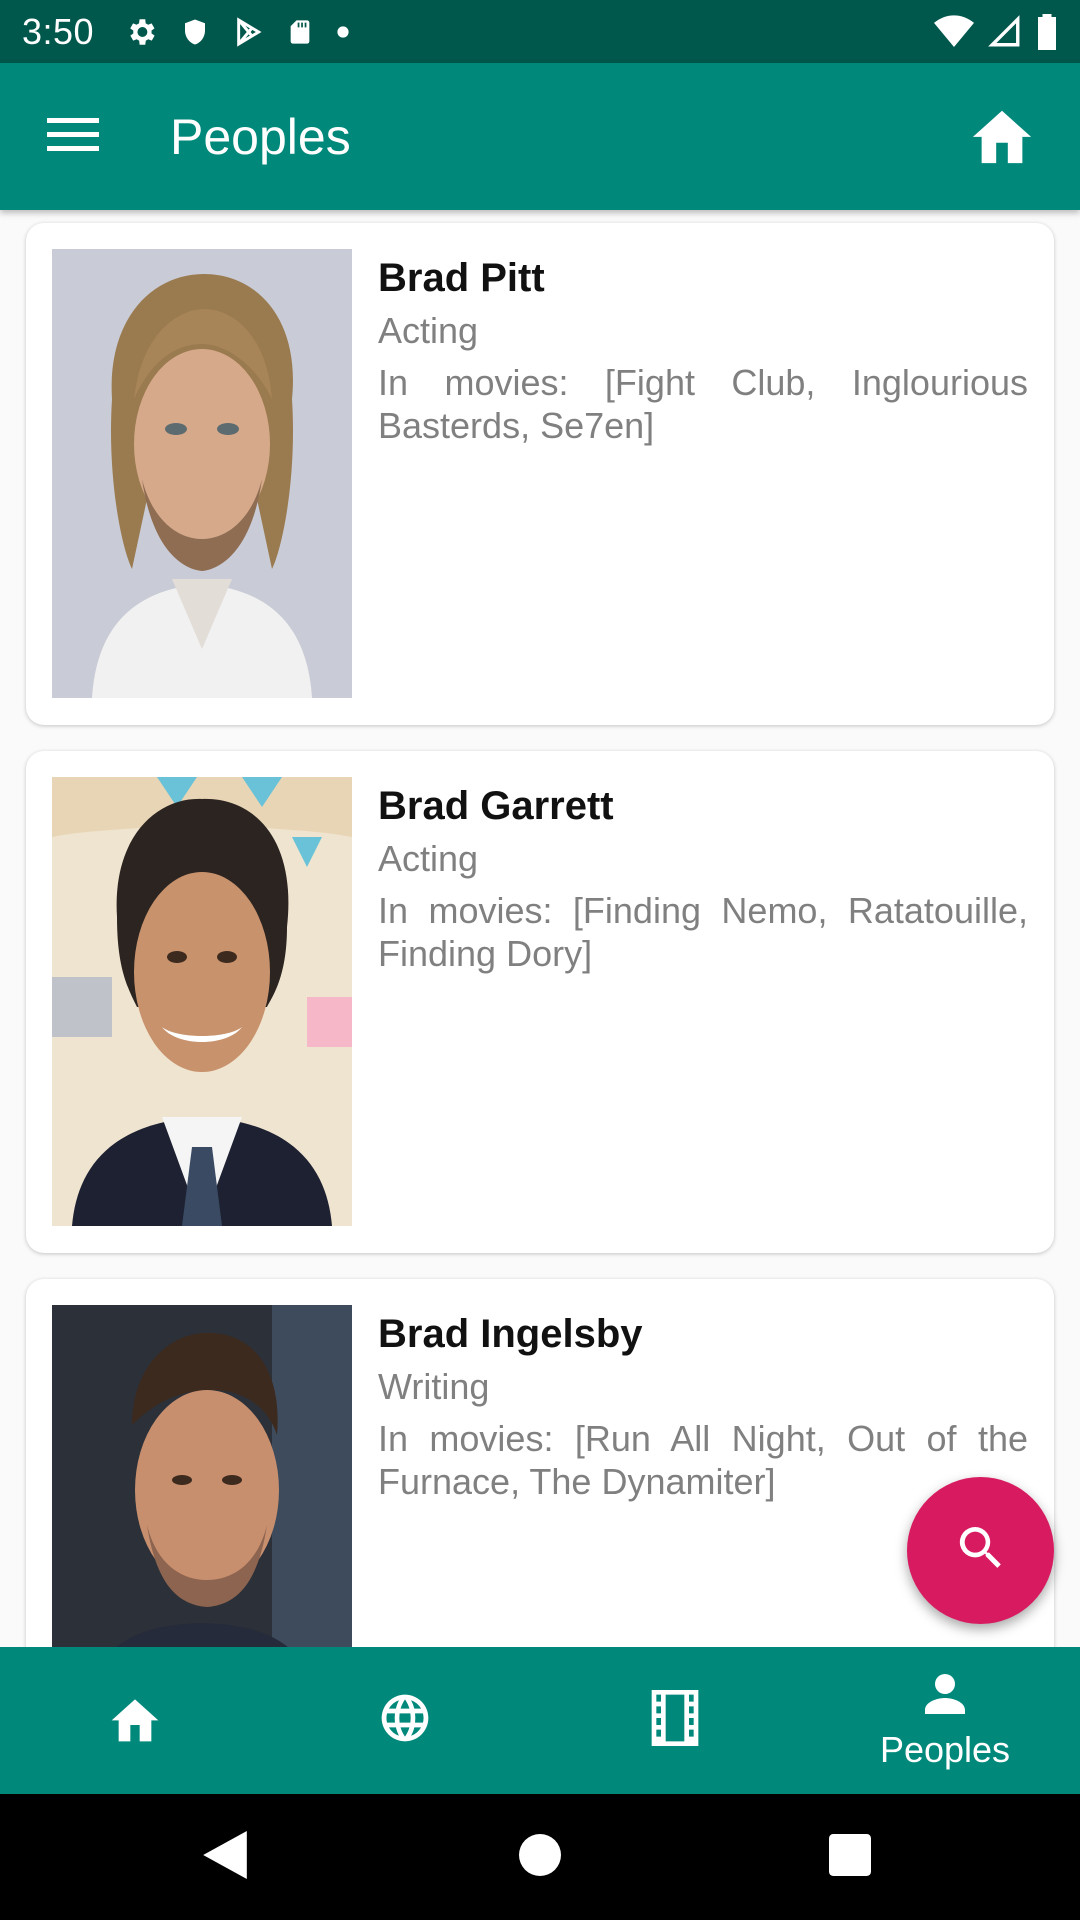 This screenshot has height=1920, width=1080. What do you see at coordinates (343, 32) in the screenshot?
I see `notification-dot-icon` at bounding box center [343, 32].